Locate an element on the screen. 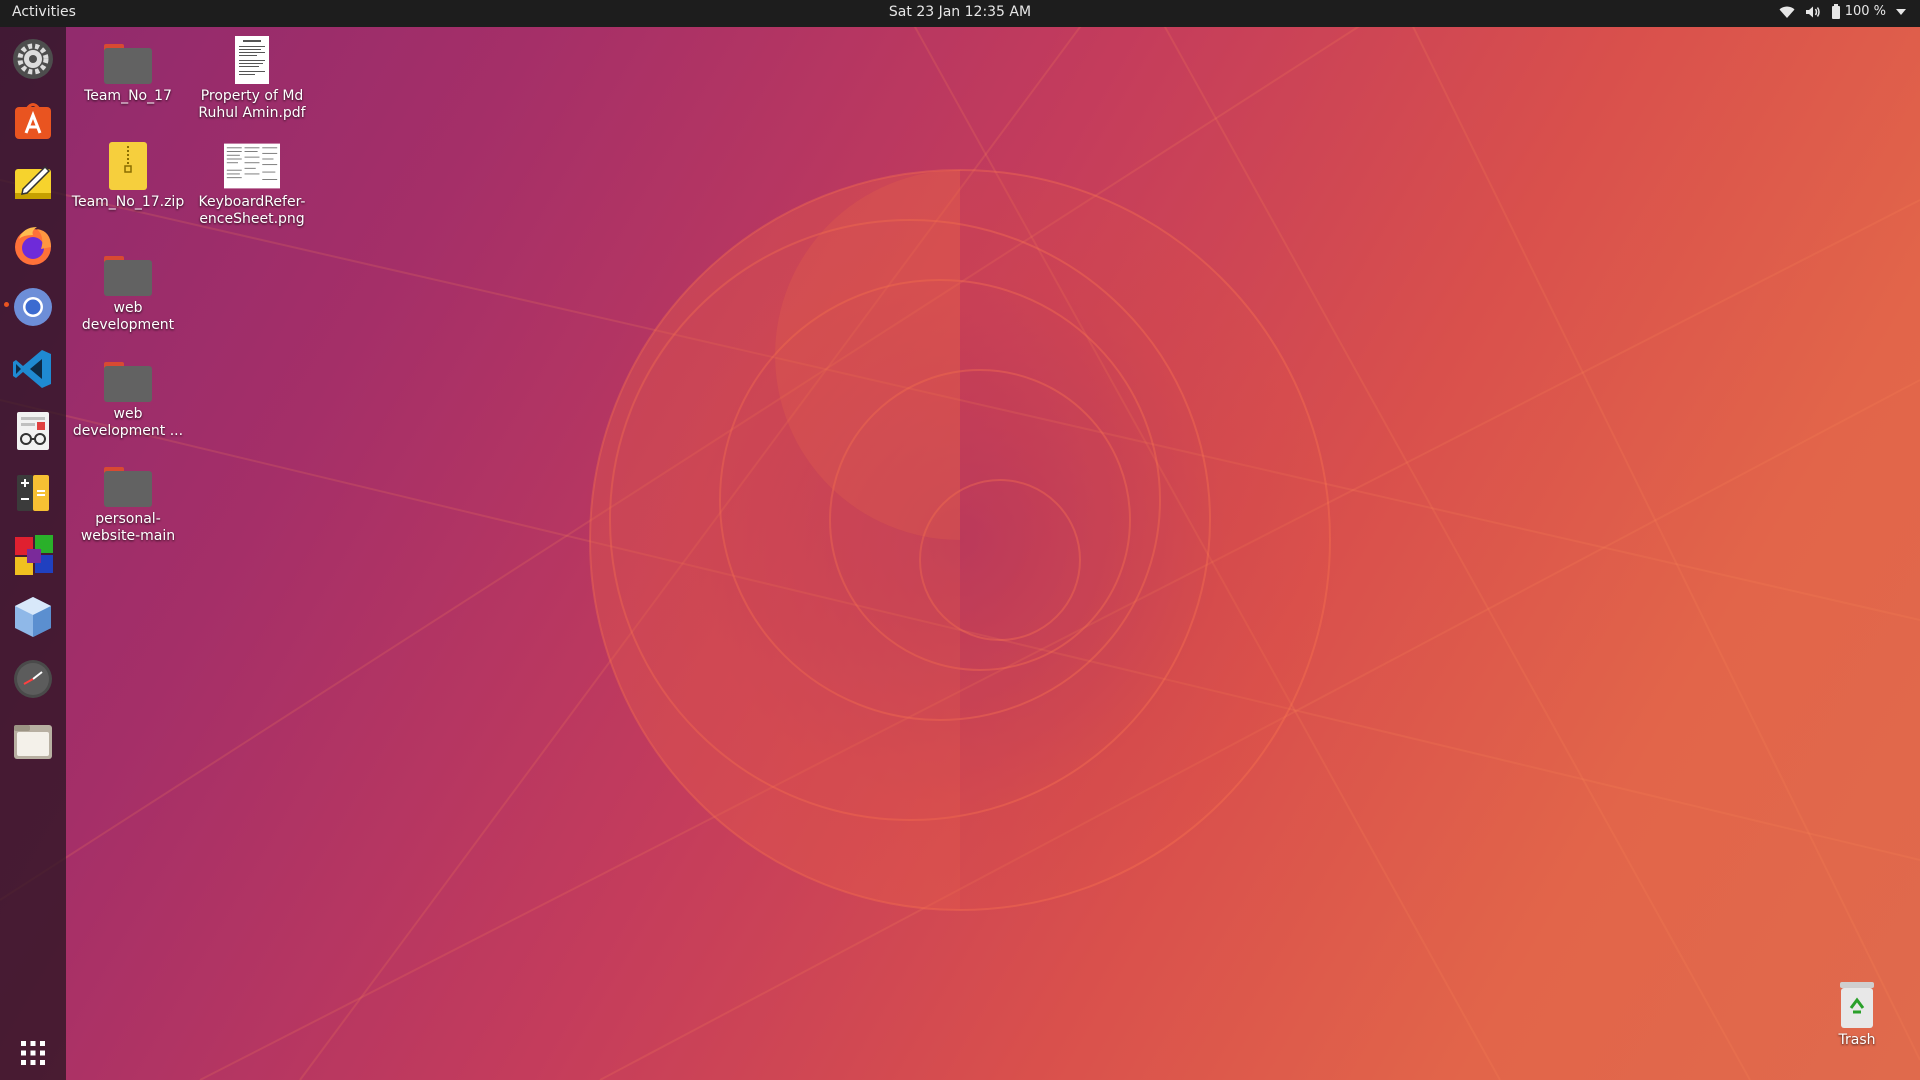  wifi-icon is located at coordinates (1787, 12).